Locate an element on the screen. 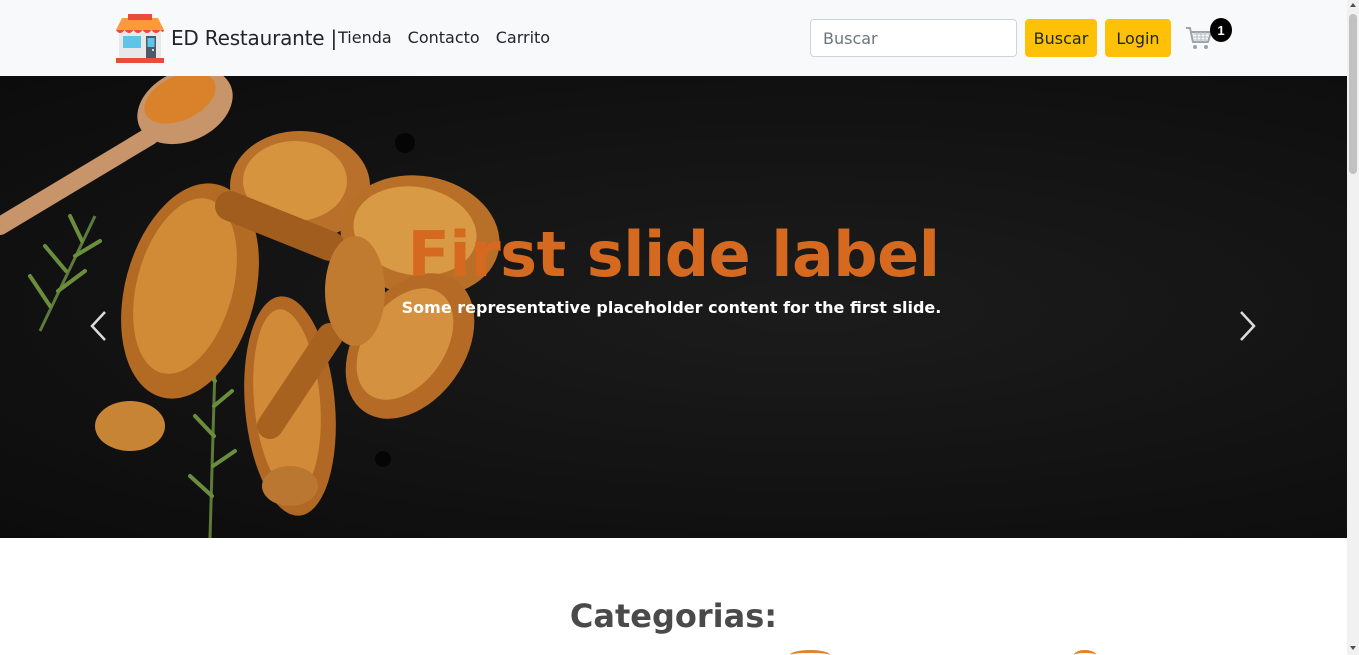 Image resolution: width=1359 pixels, height=655 pixels. cart-count-badge: 1 is located at coordinates (1221, 30).